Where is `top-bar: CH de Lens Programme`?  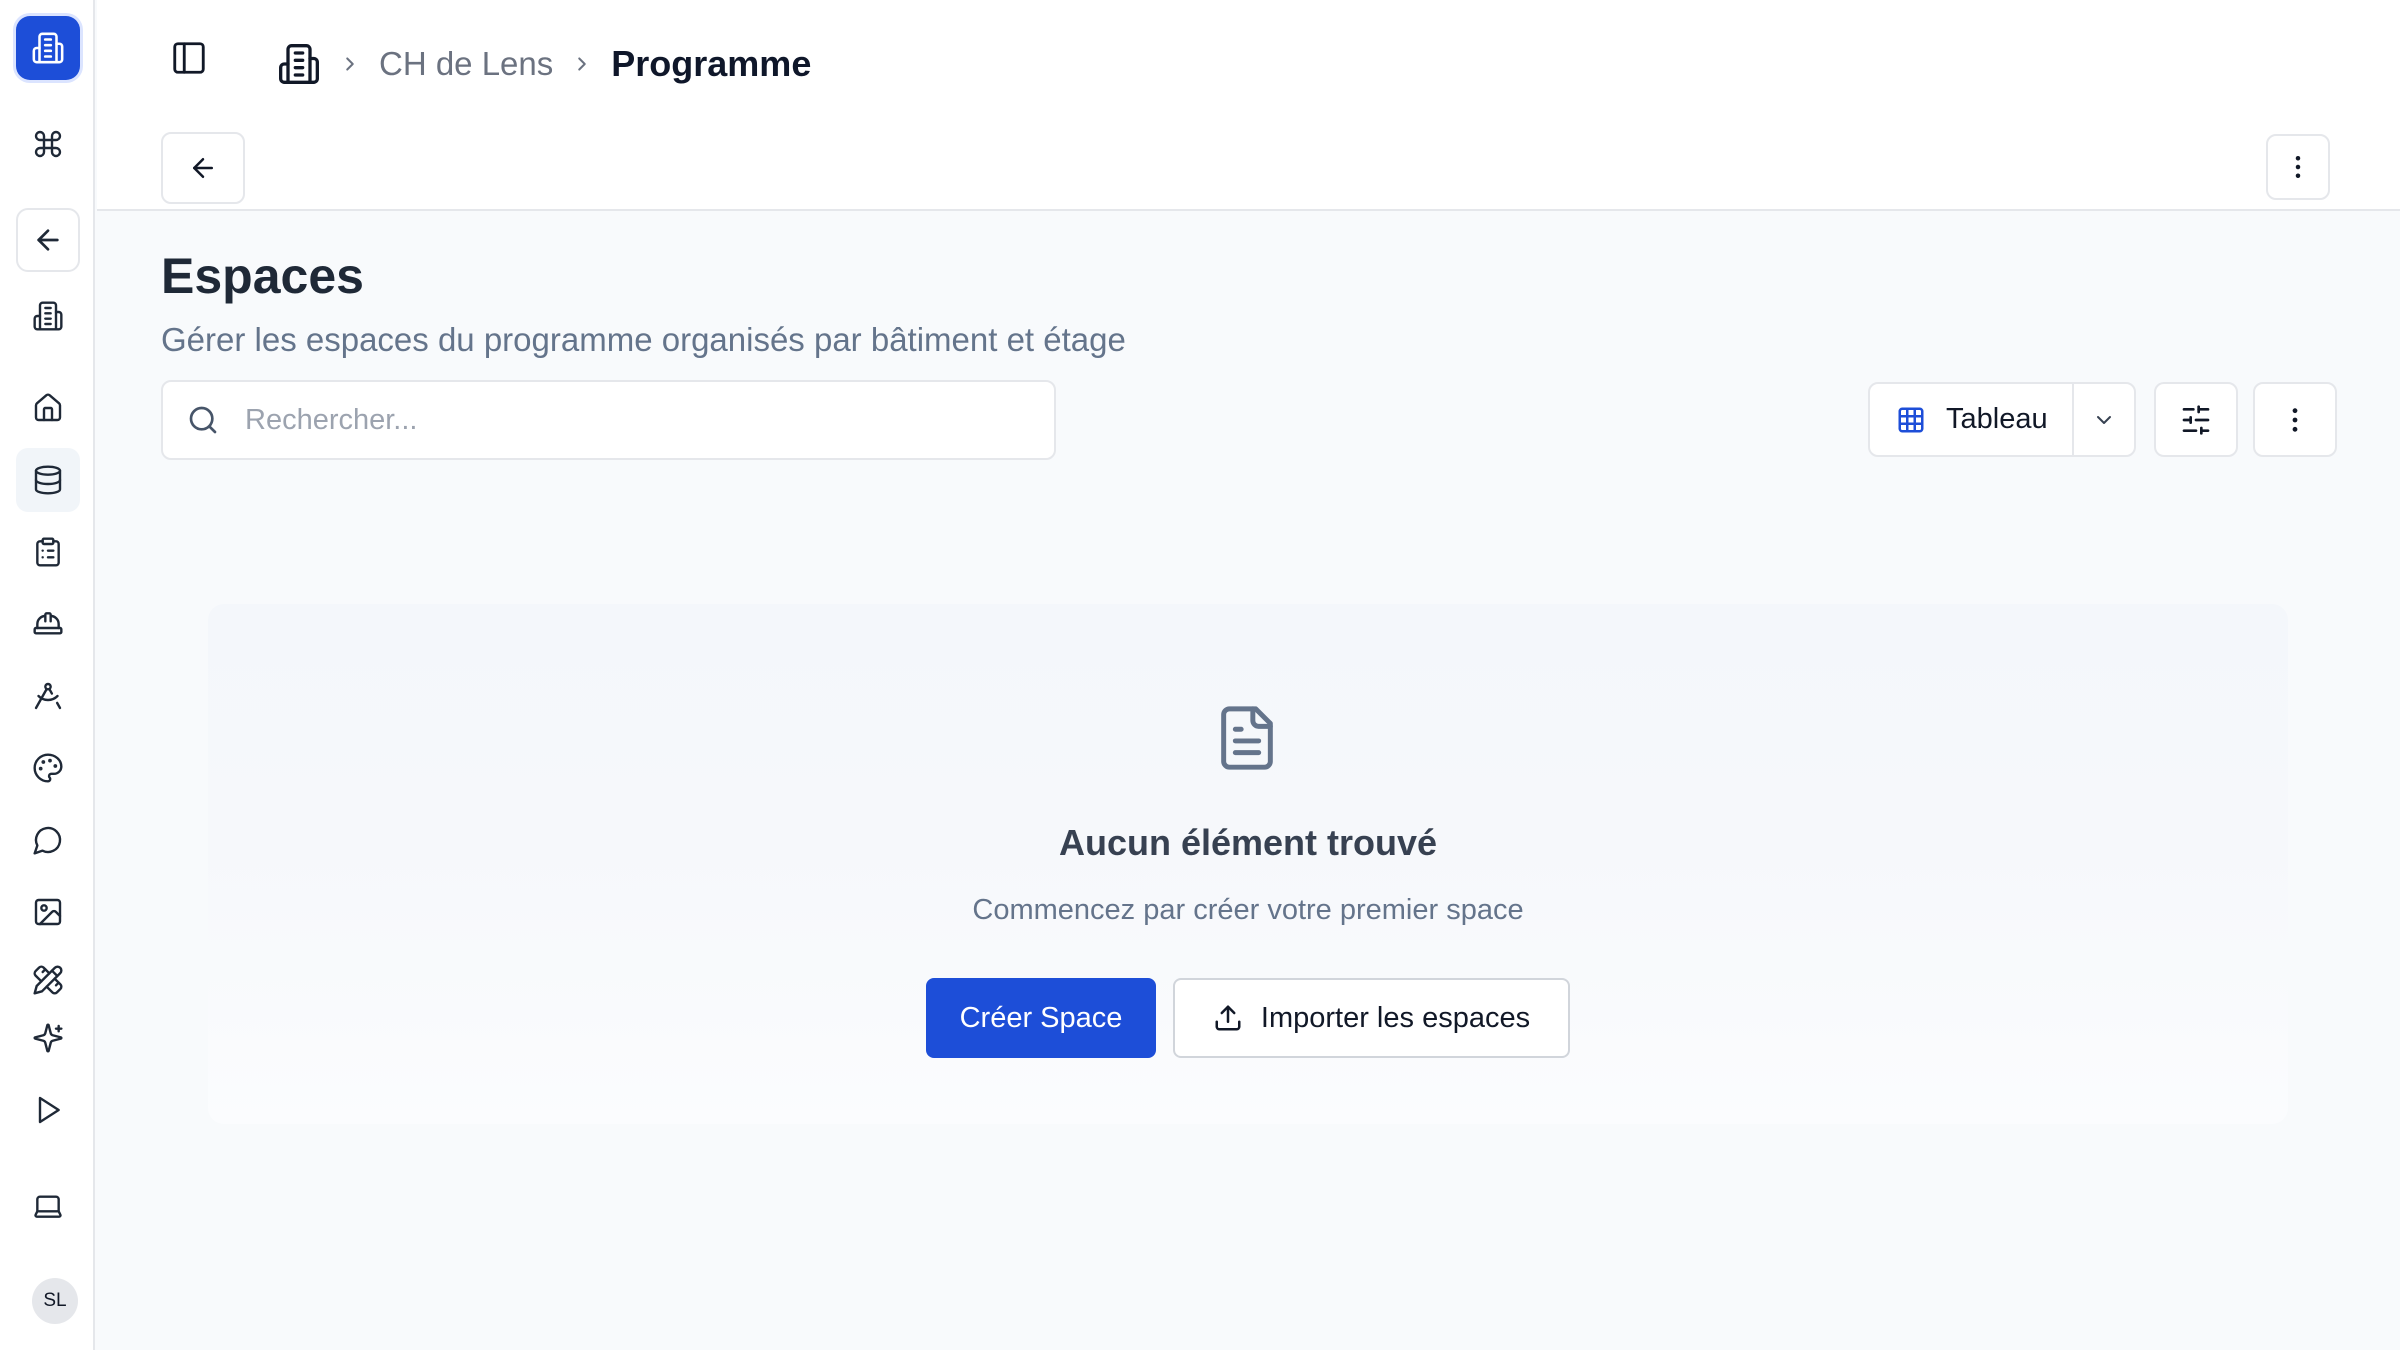 top-bar: CH de Lens Programme is located at coordinates (1248, 105).